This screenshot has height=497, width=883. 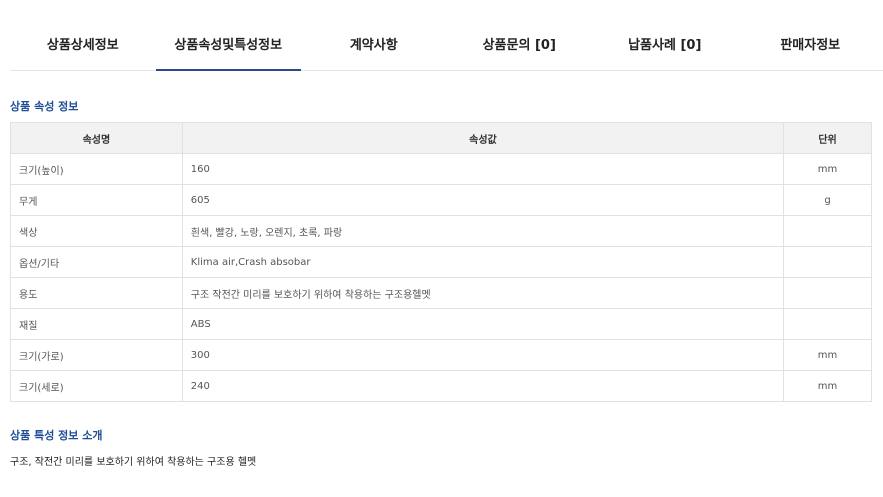 What do you see at coordinates (96, 138) in the screenshot?
I see `header-attribute-name: 속성명` at bounding box center [96, 138].